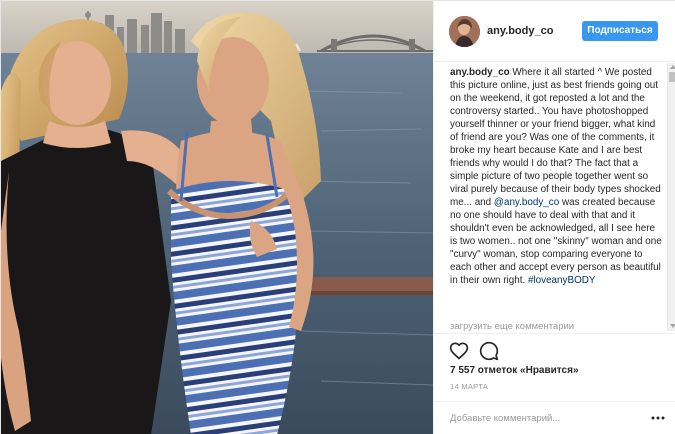  Describe the element at coordinates (658, 418) in the screenshot. I see `more-options-icon` at that location.